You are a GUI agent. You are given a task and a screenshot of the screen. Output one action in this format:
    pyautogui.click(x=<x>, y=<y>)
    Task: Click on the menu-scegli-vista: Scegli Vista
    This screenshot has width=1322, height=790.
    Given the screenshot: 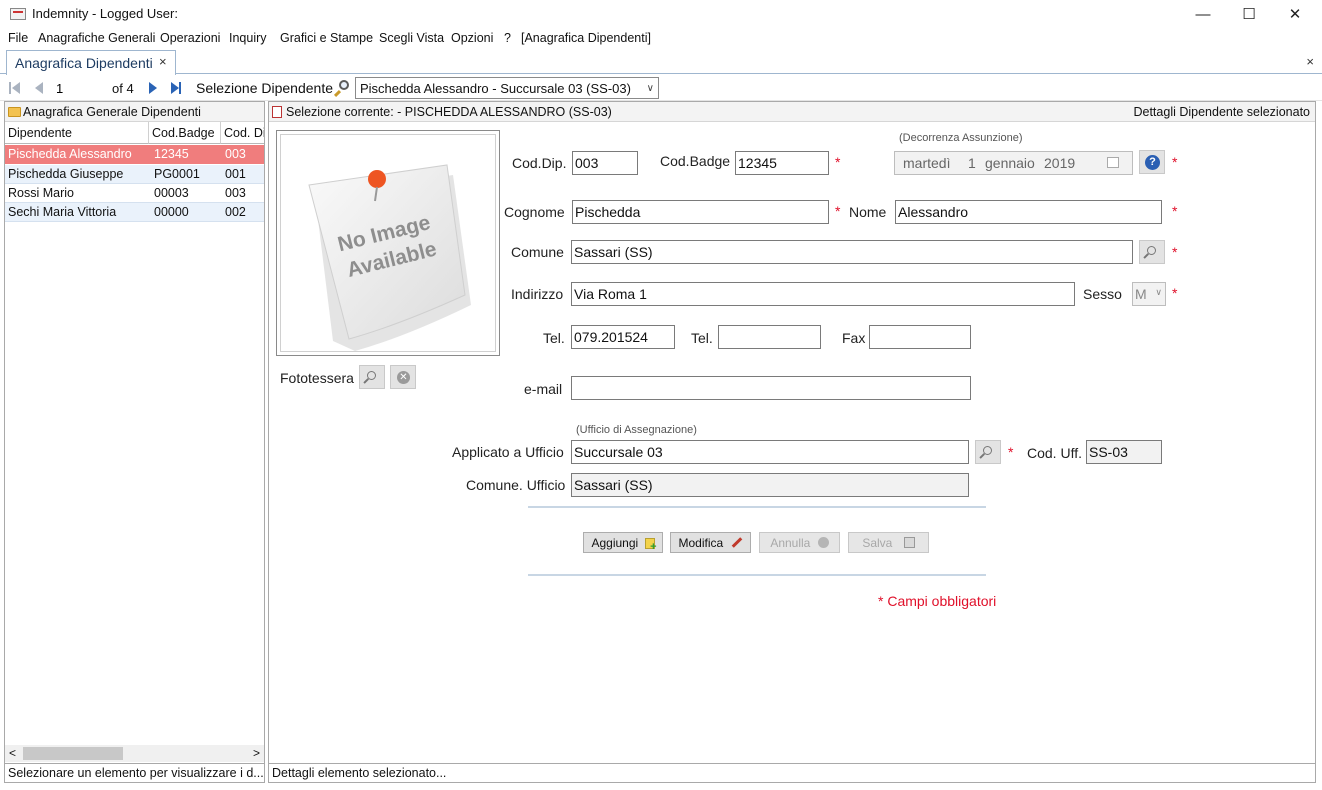 What is the action you would take?
    pyautogui.click(x=411, y=38)
    